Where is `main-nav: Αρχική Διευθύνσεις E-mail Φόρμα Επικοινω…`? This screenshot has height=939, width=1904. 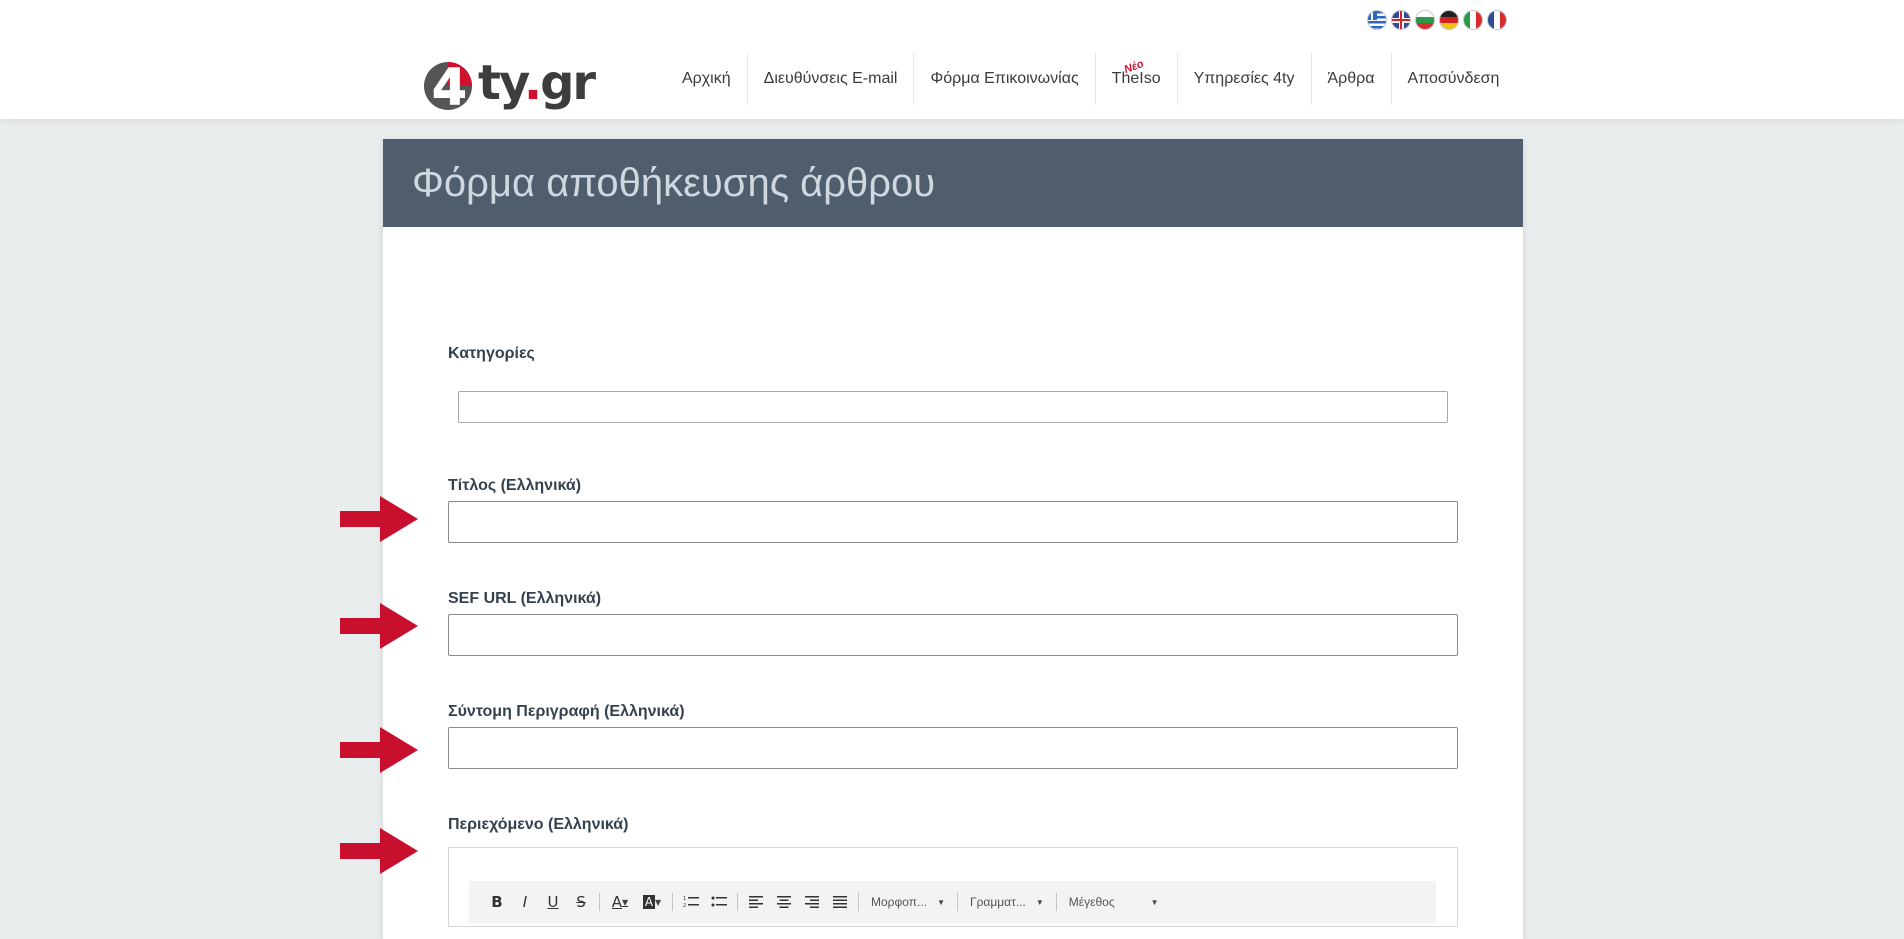 main-nav: Αρχική Διευθύνσεις E-mail Φόρμα Επικοινω… is located at coordinates (1090, 79).